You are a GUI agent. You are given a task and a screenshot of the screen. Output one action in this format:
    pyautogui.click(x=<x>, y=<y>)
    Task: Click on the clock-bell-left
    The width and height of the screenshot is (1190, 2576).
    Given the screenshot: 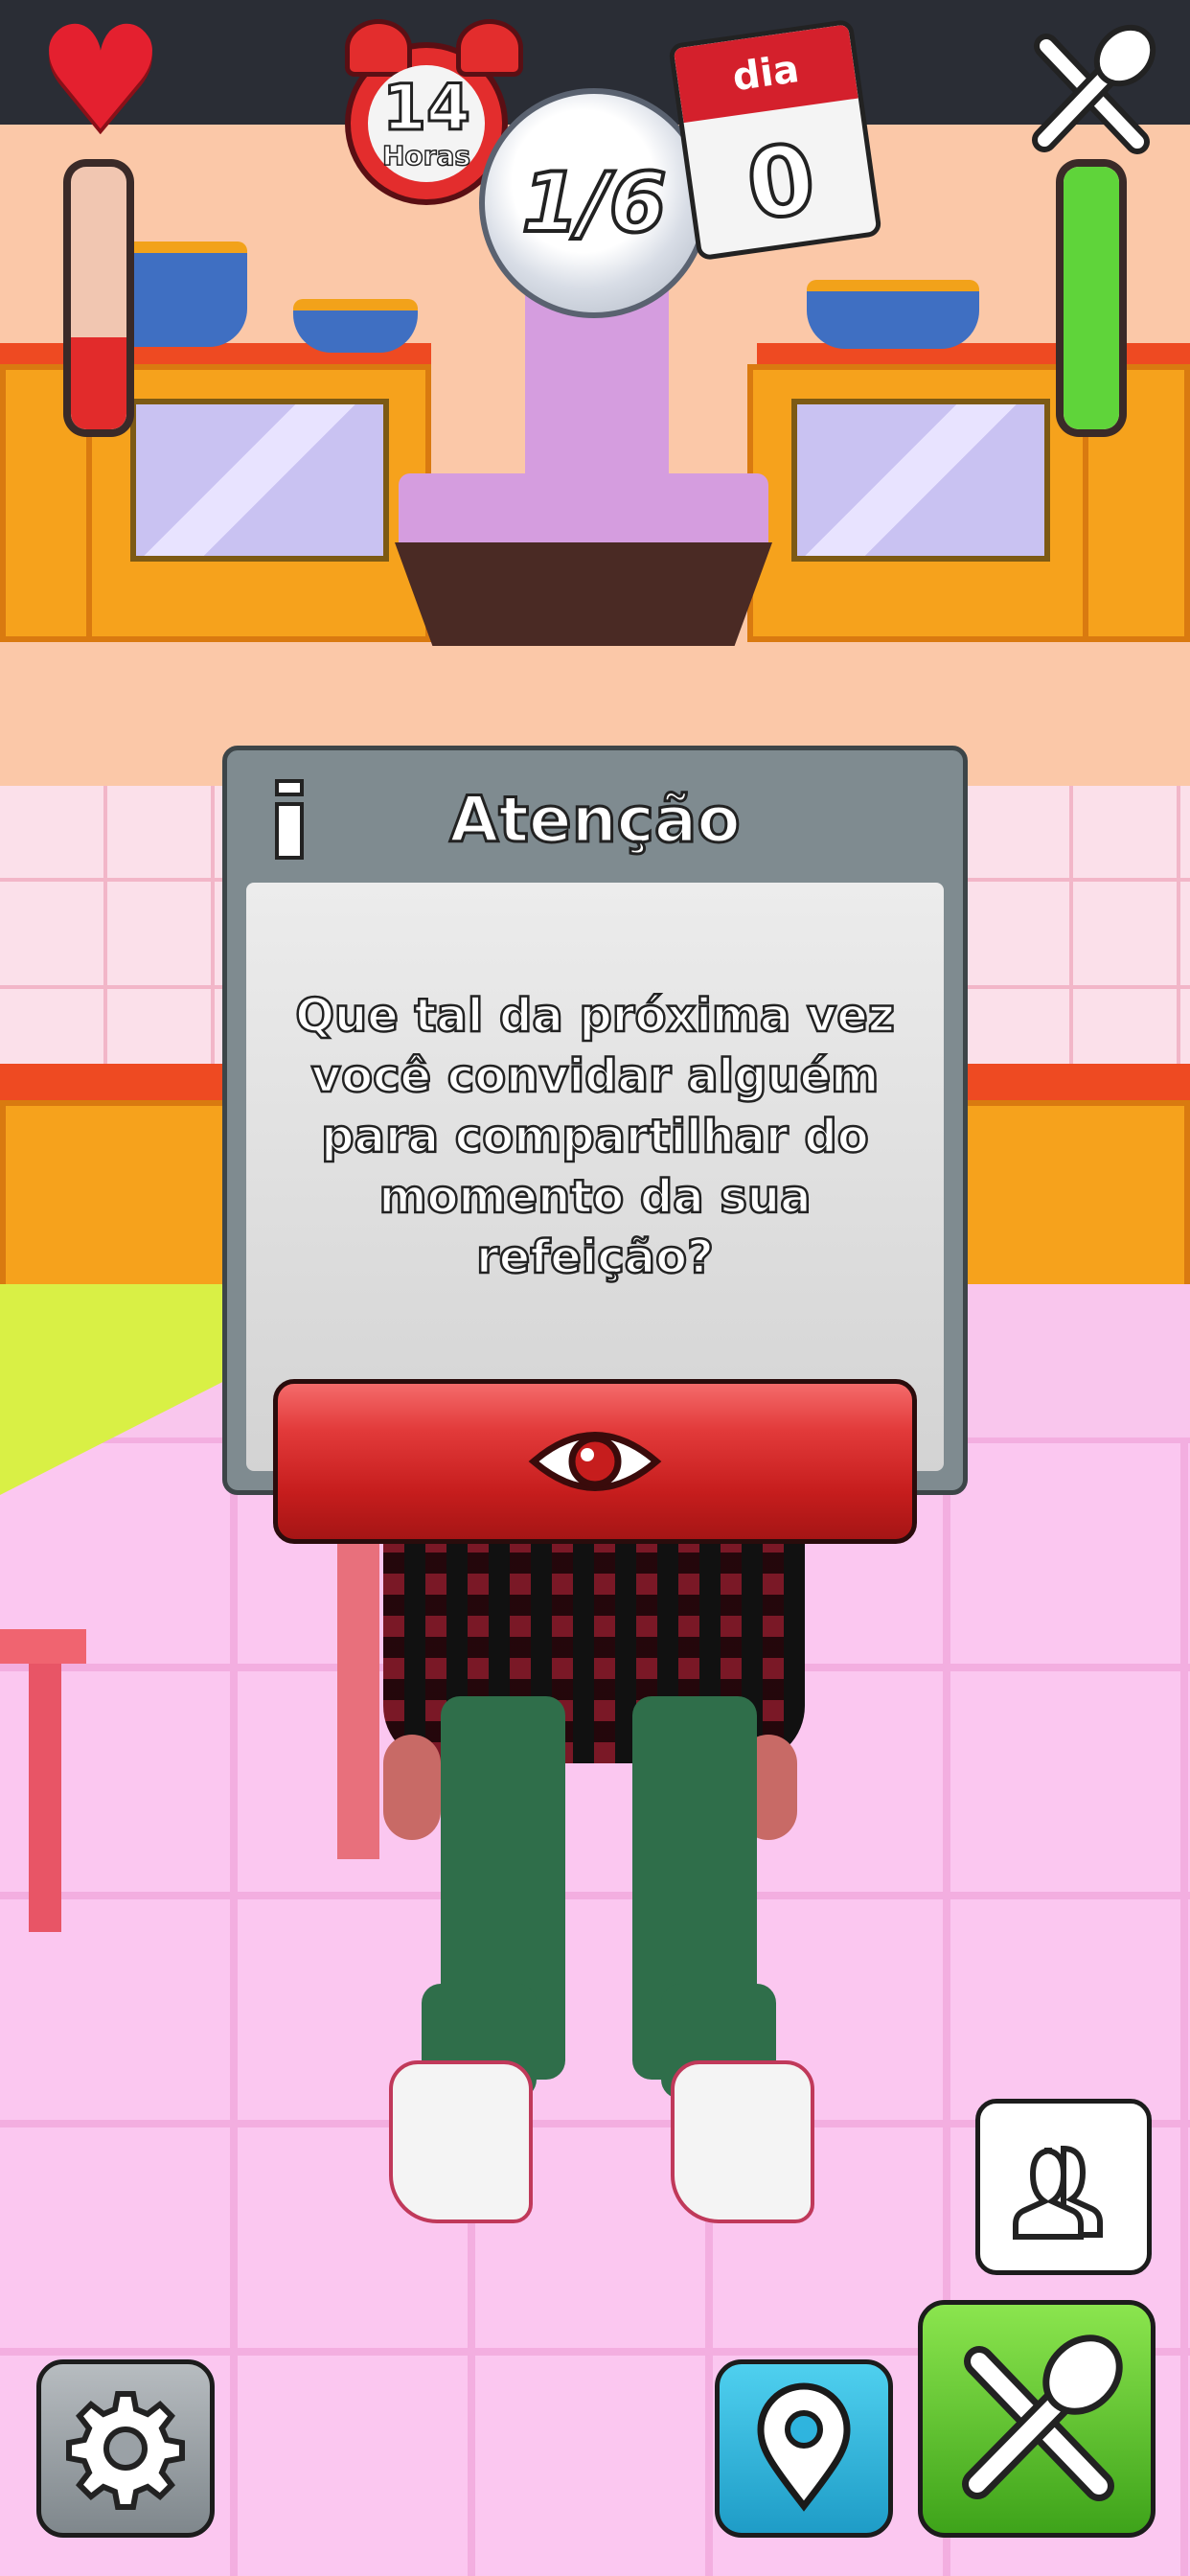 What is the action you would take?
    pyautogui.click(x=379, y=48)
    